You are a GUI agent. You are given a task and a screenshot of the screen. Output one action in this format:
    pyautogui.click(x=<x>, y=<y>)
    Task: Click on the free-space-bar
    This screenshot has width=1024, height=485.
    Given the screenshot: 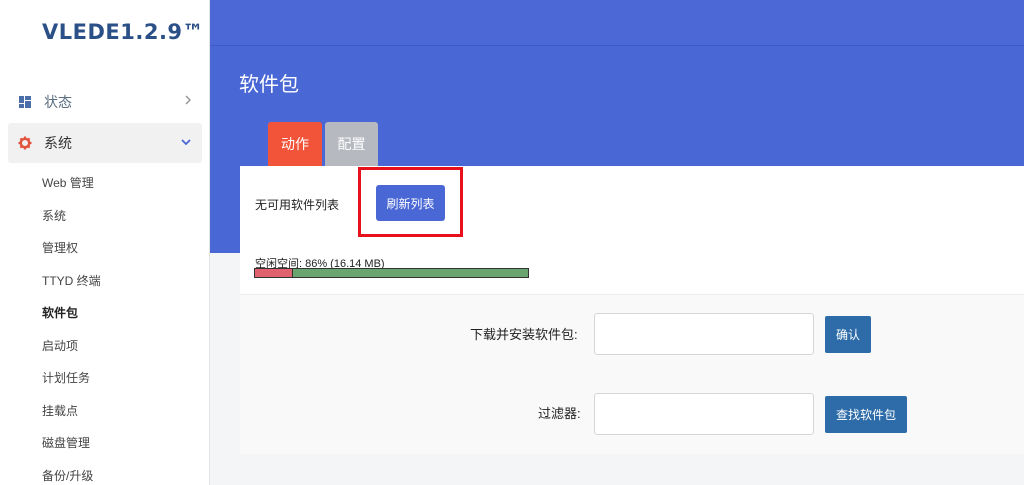 What is the action you would take?
    pyautogui.click(x=391, y=273)
    